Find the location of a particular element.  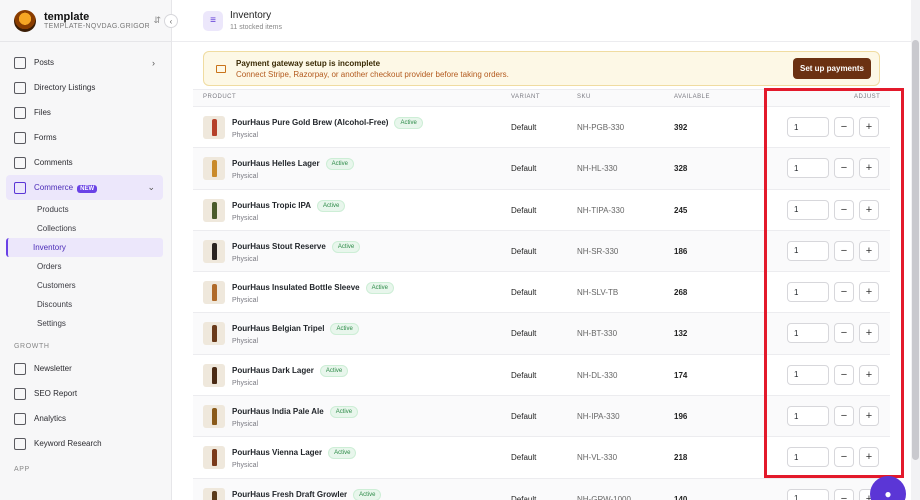

sidebar-subitem-customers: Customers is located at coordinates (84, 285).